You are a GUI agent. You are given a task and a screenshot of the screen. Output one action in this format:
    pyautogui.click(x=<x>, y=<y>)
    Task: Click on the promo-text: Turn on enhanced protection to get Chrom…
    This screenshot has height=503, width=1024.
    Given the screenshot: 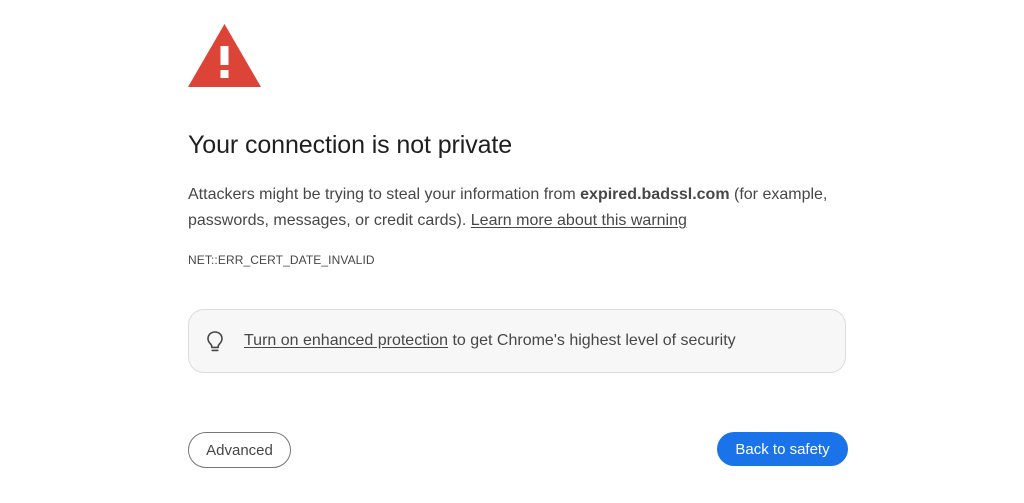 What is the action you would take?
    pyautogui.click(x=490, y=341)
    